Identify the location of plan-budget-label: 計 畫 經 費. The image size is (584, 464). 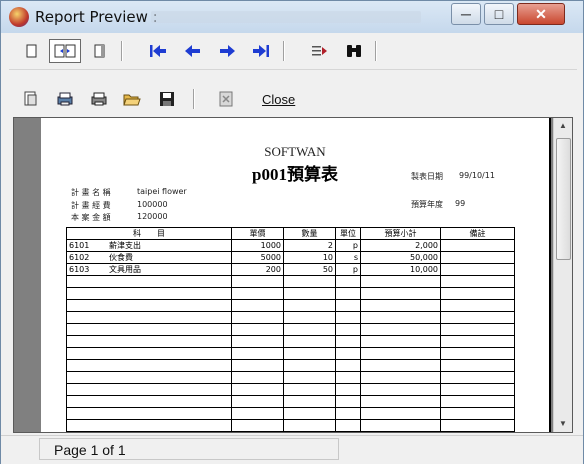
(91, 205).